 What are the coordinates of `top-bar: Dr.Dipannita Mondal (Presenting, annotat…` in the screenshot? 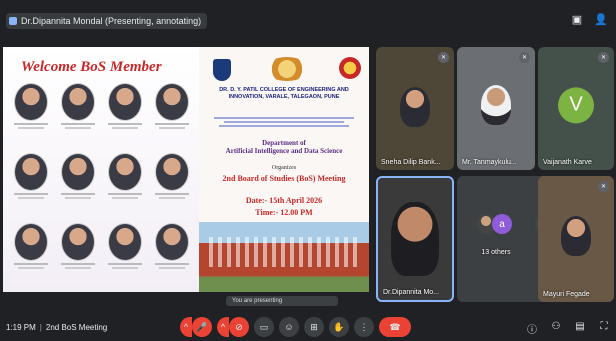 It's located at (308, 20).